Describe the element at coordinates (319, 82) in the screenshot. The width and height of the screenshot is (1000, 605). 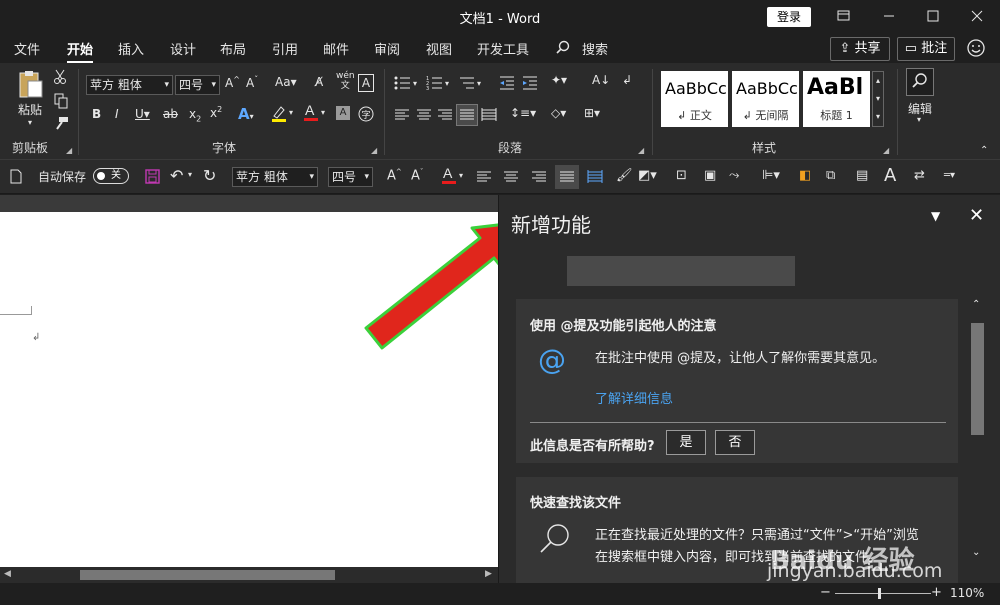
I see `clear-format-icon: A̸` at that location.